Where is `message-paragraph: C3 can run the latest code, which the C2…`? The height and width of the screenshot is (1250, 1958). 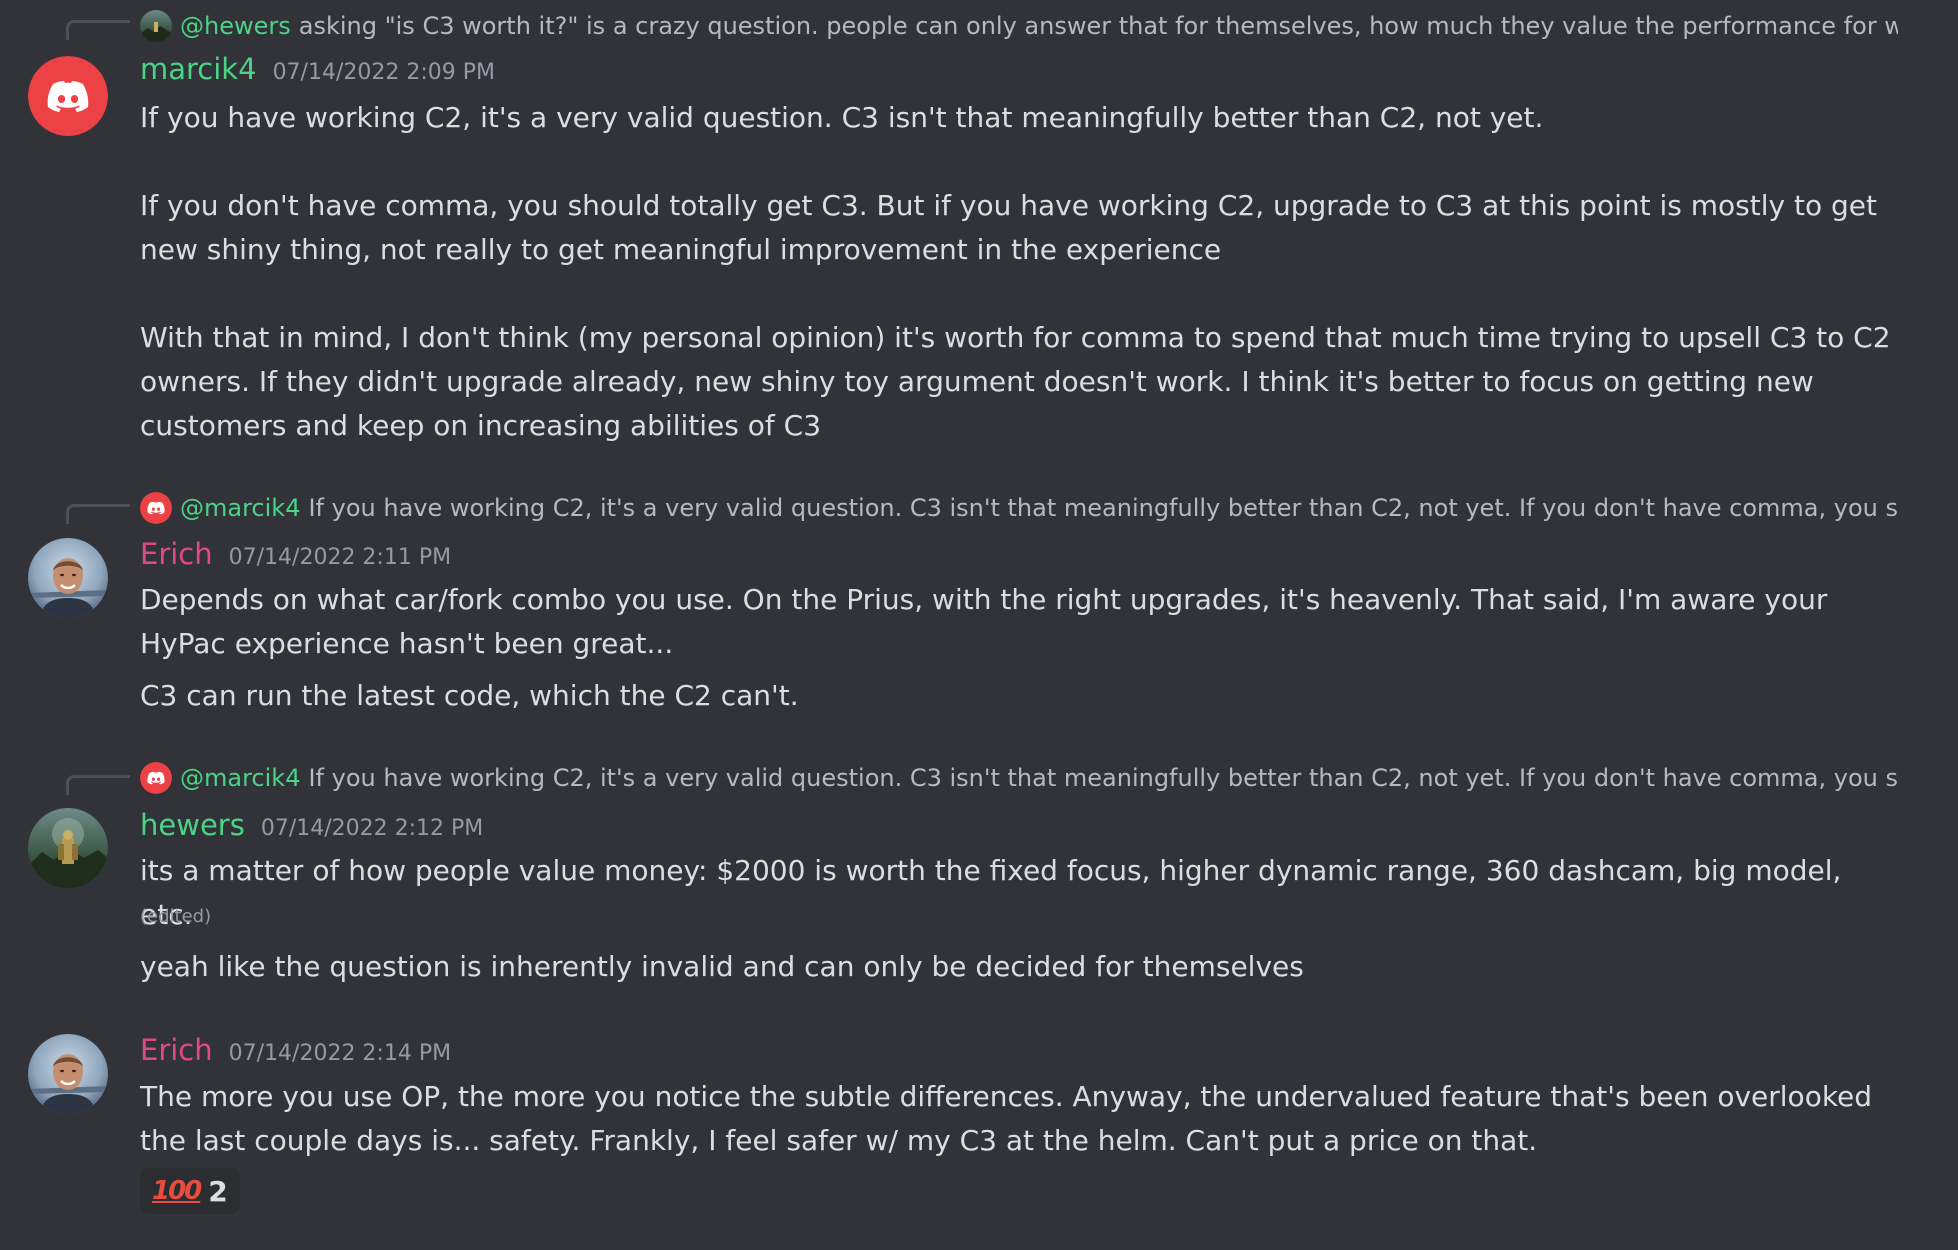 message-paragraph: C3 can run the latest code, which the C2… is located at coordinates (469, 695).